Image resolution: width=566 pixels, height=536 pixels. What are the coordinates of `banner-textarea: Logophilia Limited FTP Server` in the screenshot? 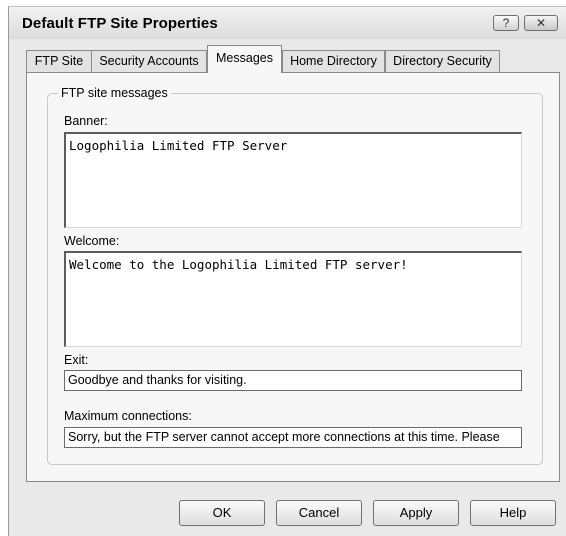 It's located at (293, 180).